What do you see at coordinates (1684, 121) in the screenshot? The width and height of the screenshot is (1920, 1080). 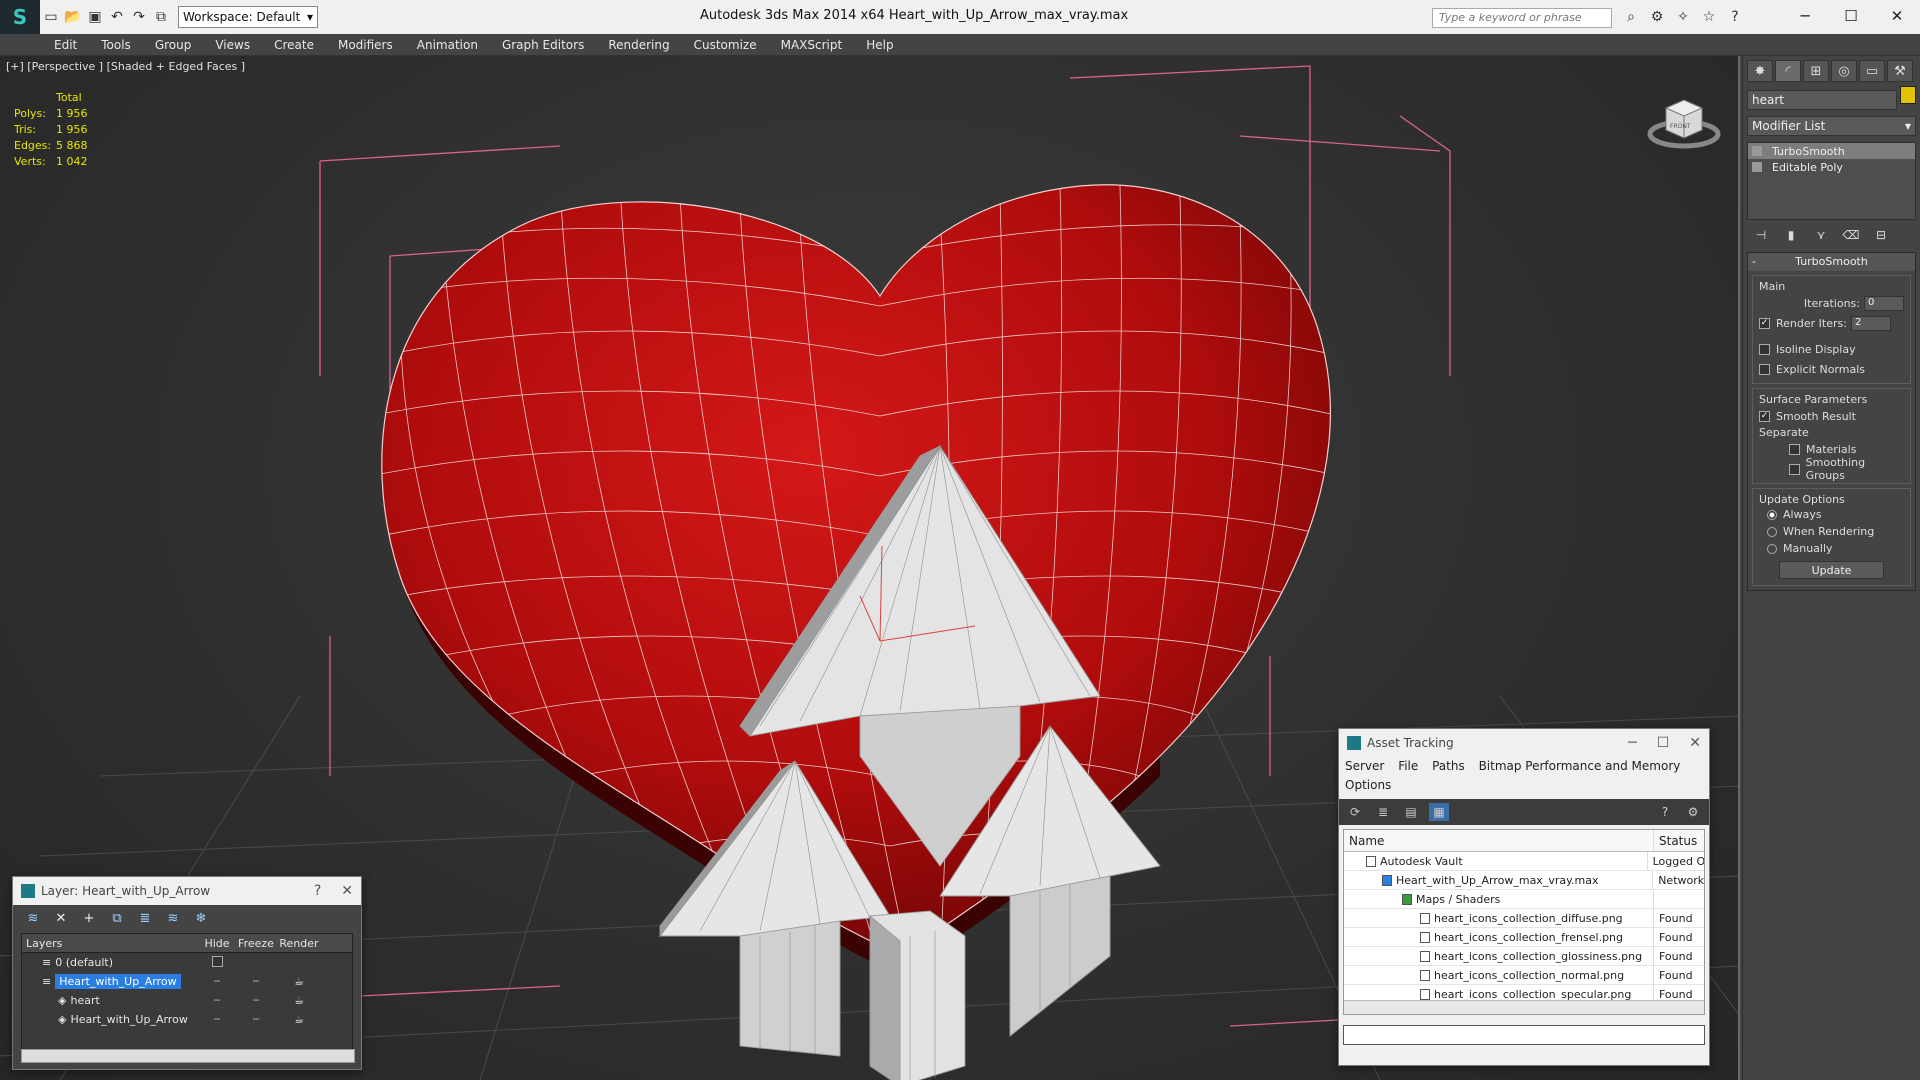 I see `viewcube-icon: FRONT` at bounding box center [1684, 121].